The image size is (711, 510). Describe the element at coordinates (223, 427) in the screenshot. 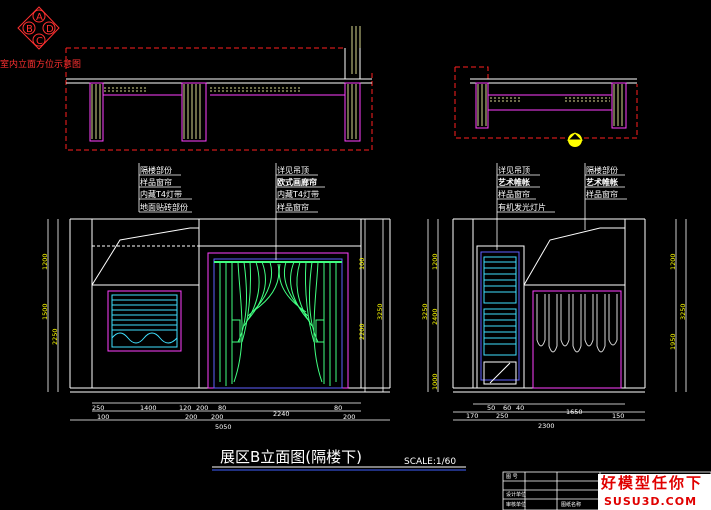

I see `dim-left-total: 5050` at that location.